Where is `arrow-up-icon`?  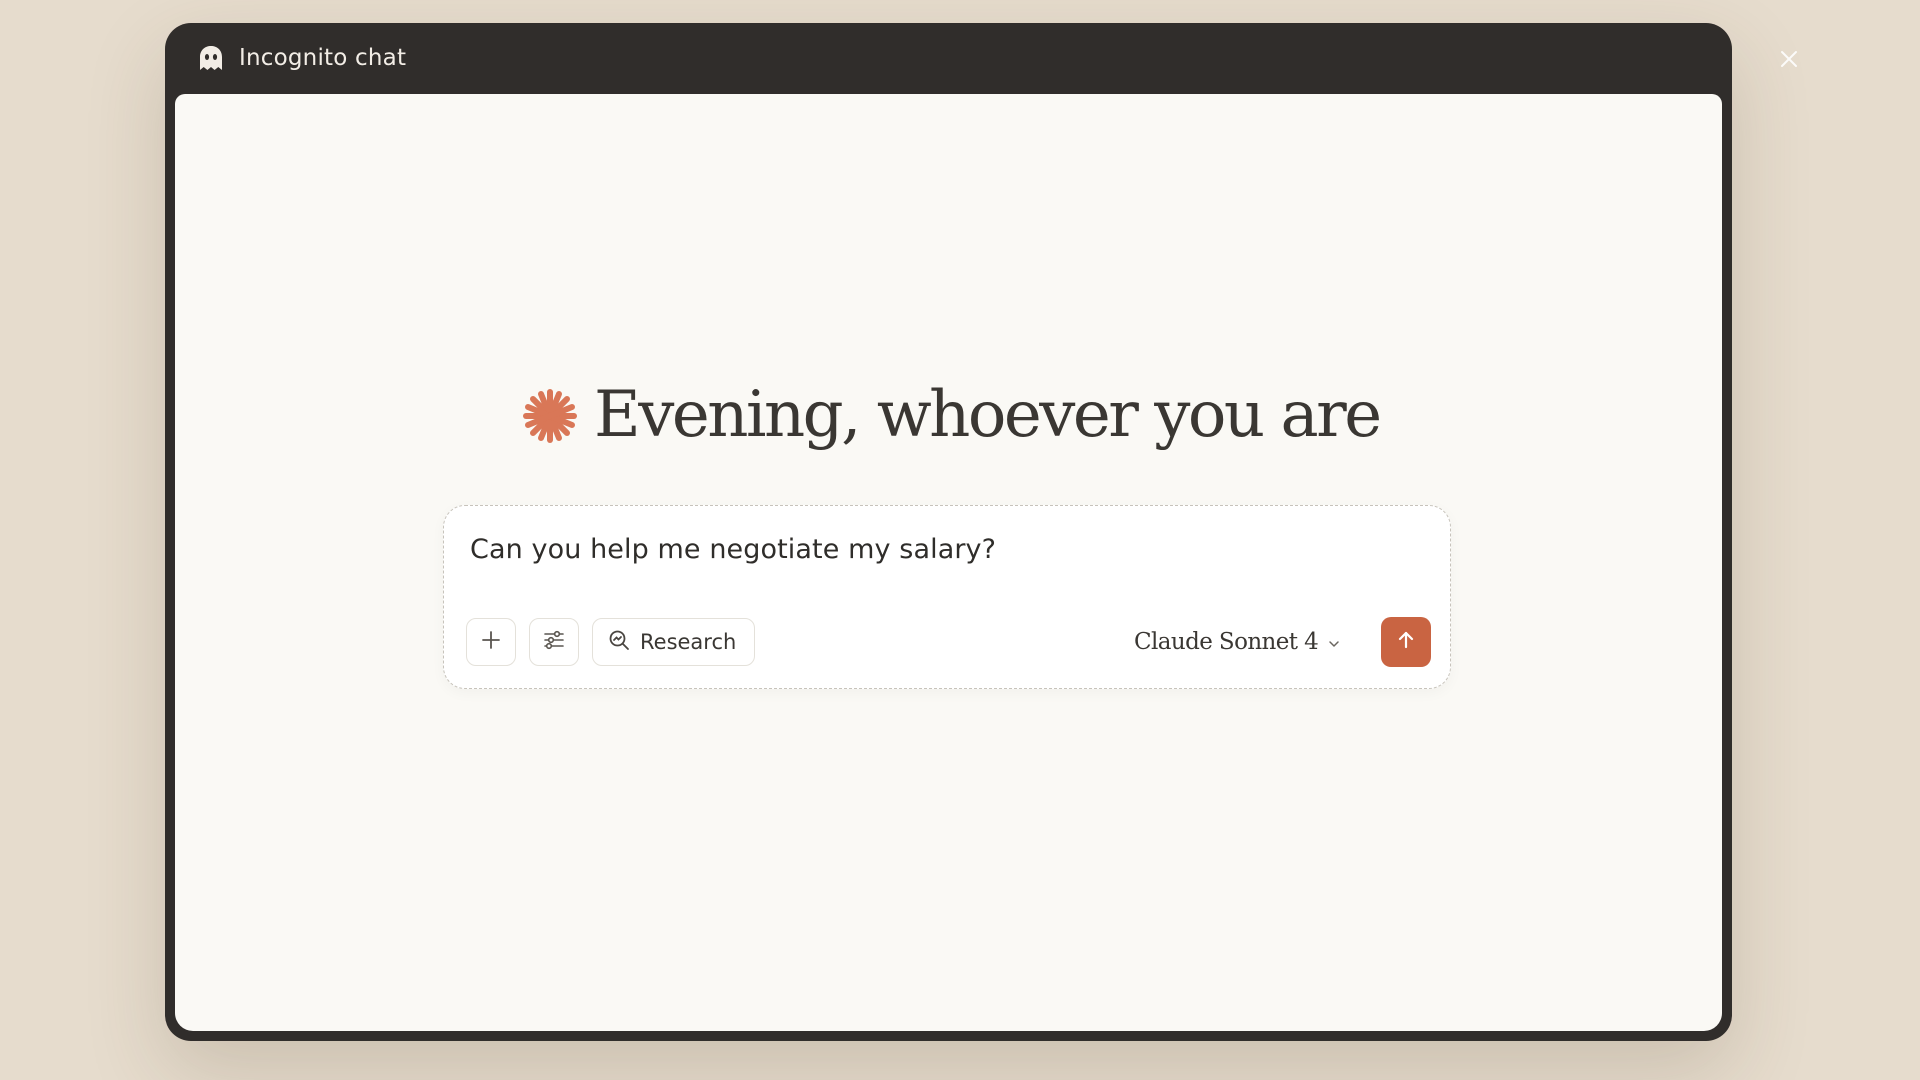
arrow-up-icon is located at coordinates (1406, 642).